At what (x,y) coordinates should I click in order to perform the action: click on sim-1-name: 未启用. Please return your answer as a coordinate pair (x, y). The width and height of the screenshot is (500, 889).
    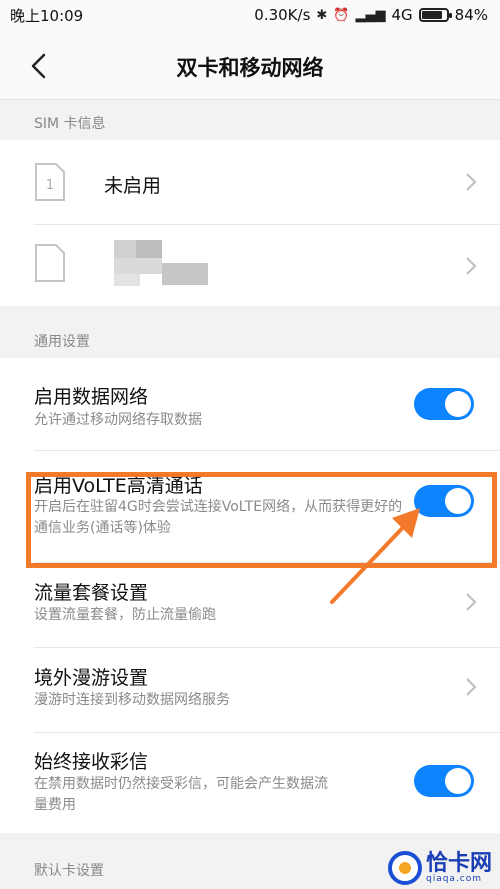
    Looking at the image, I should click on (133, 186).